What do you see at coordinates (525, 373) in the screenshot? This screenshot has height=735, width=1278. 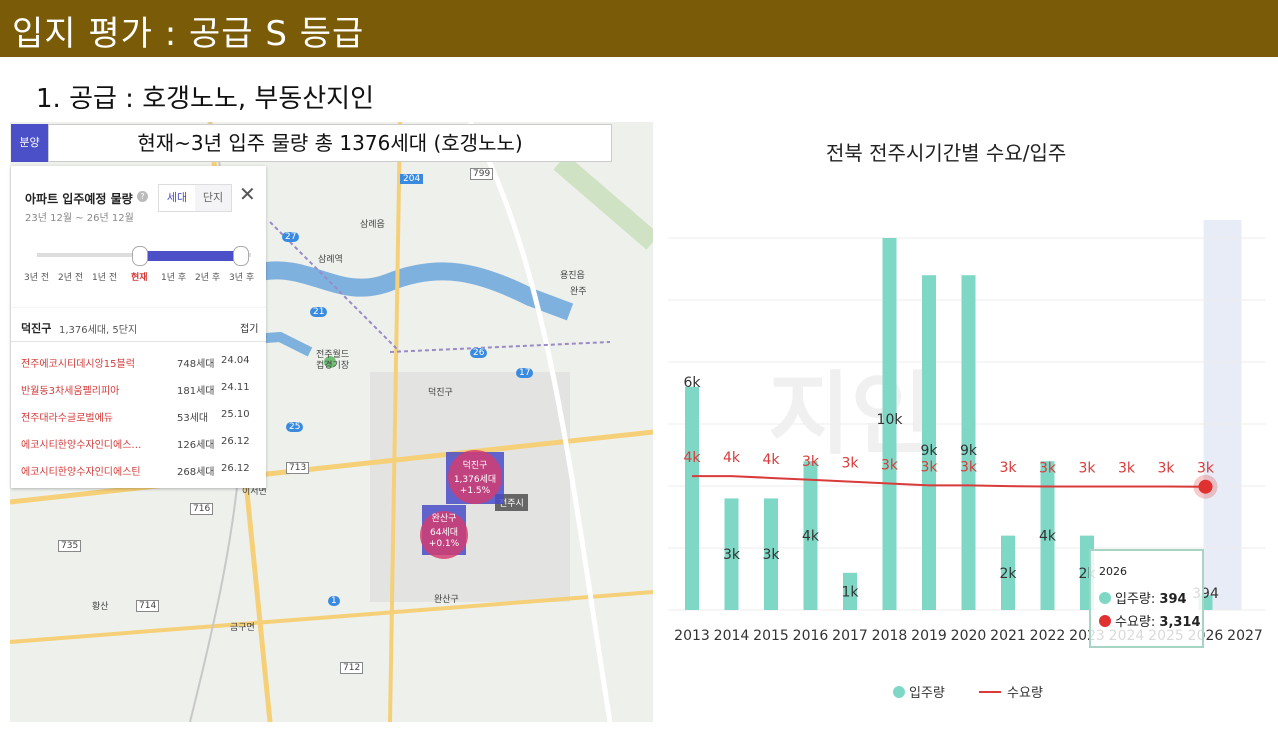 I see `road-number: 17` at bounding box center [525, 373].